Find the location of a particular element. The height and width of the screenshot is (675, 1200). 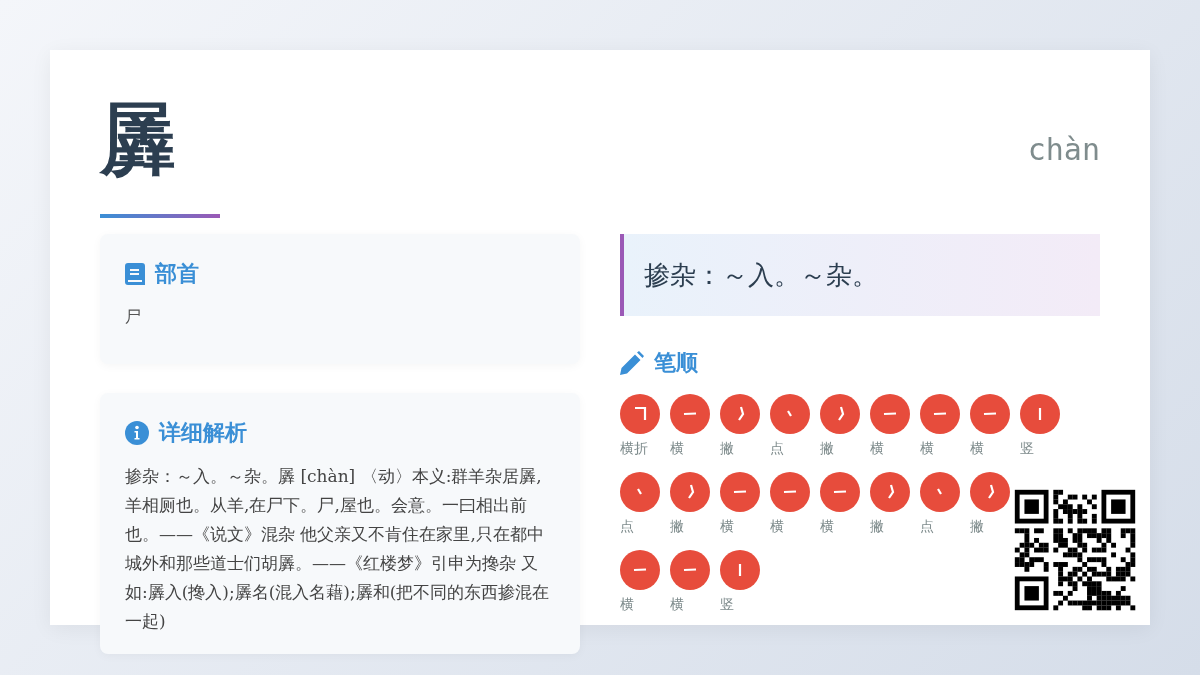

pencil-icon is located at coordinates (632, 363).